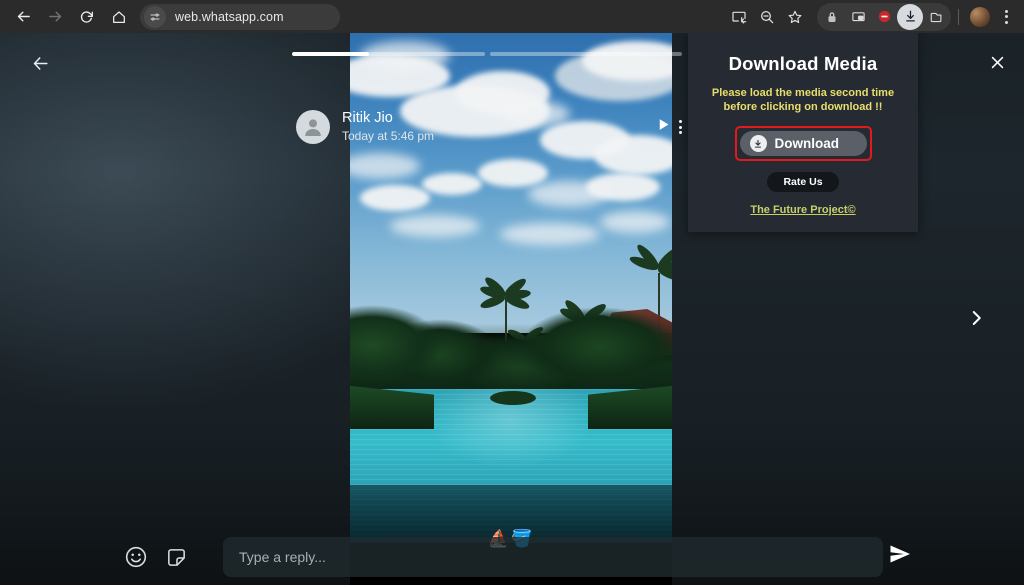 The image size is (1024, 585). What do you see at coordinates (807, 143) in the screenshot?
I see `download-button-label: Download` at bounding box center [807, 143].